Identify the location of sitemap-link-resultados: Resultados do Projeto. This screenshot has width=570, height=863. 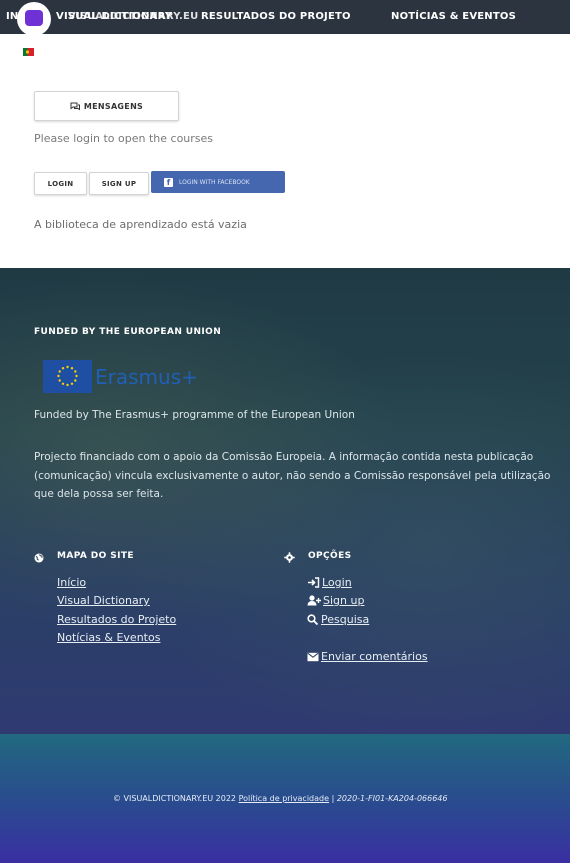
(116, 619).